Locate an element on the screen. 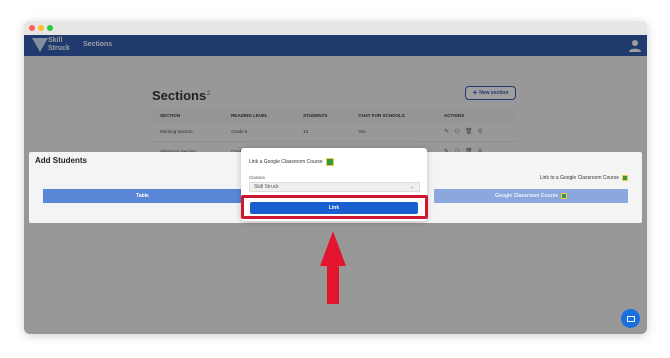  google-classroom-link: Link to a Google Classroom Course is located at coordinates (584, 178).